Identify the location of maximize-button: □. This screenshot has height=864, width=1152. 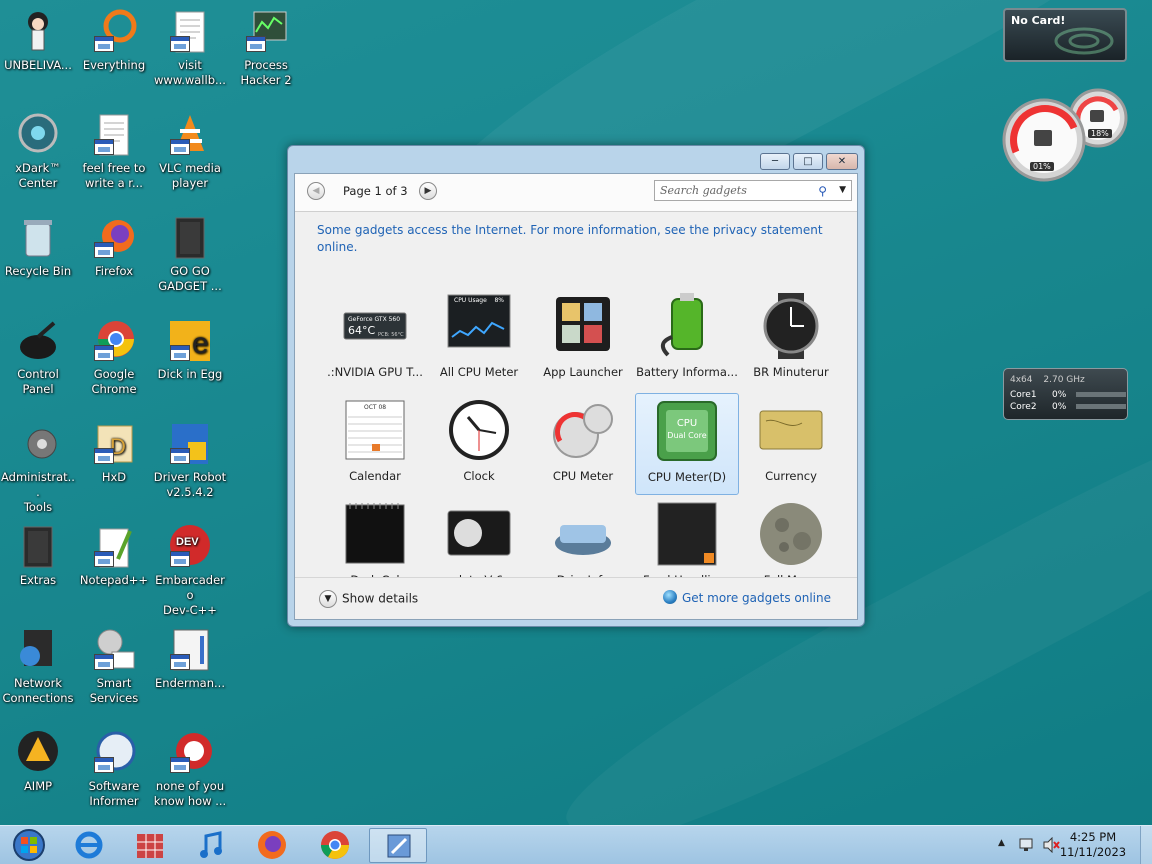
(808, 161).